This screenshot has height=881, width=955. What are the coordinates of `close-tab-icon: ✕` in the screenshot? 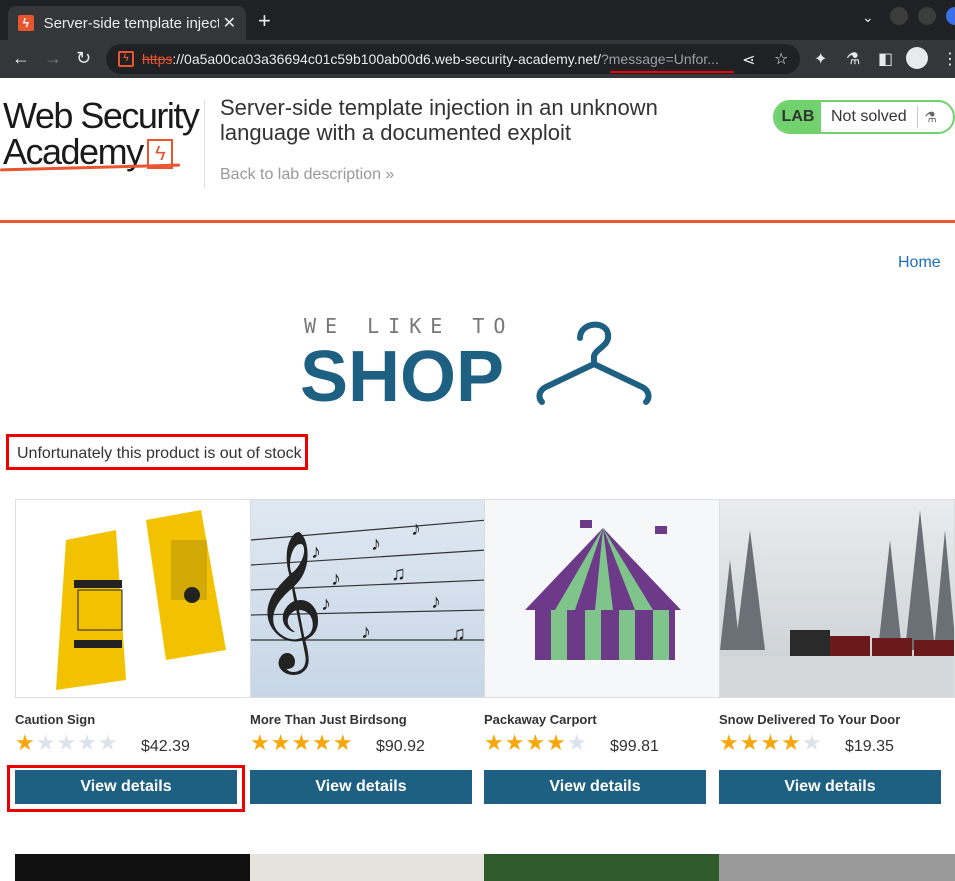 It's located at (229, 23).